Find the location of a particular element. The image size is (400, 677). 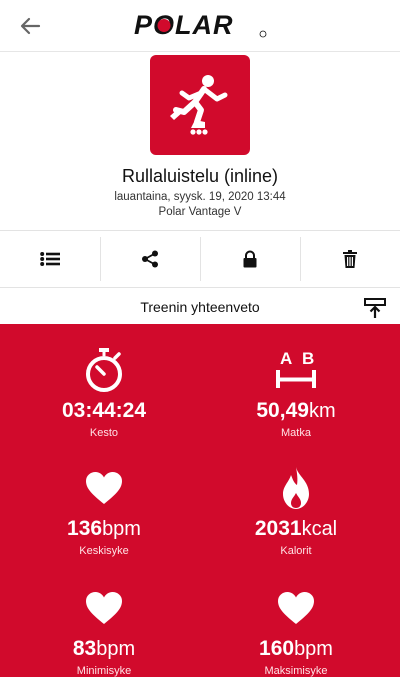

distance-ab-icon: A B is located at coordinates (296, 368).